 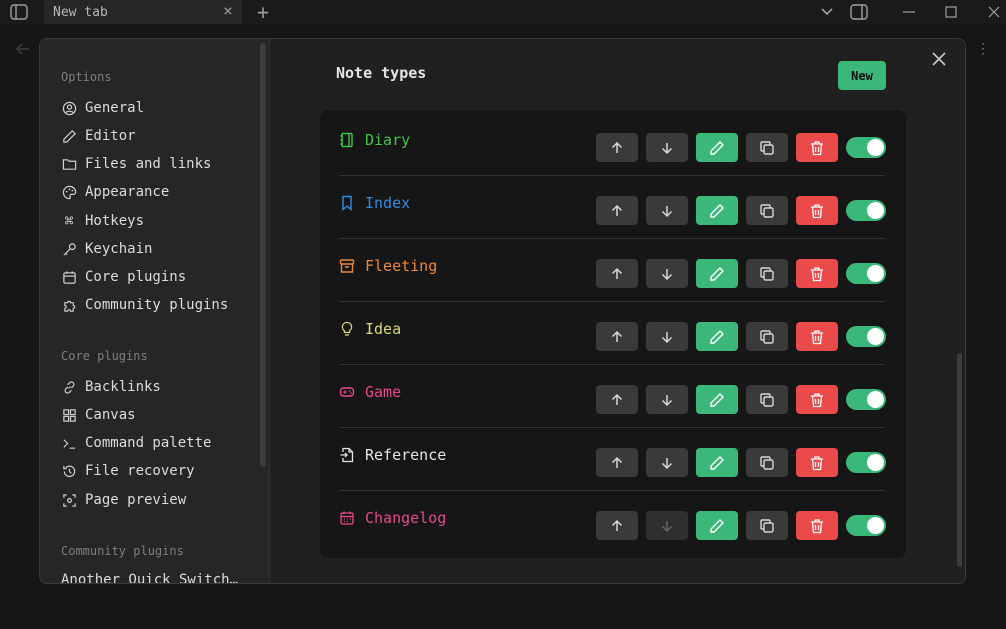 I want to click on sidebar-item-community-plugins: Community plugins, so click(x=156, y=305).